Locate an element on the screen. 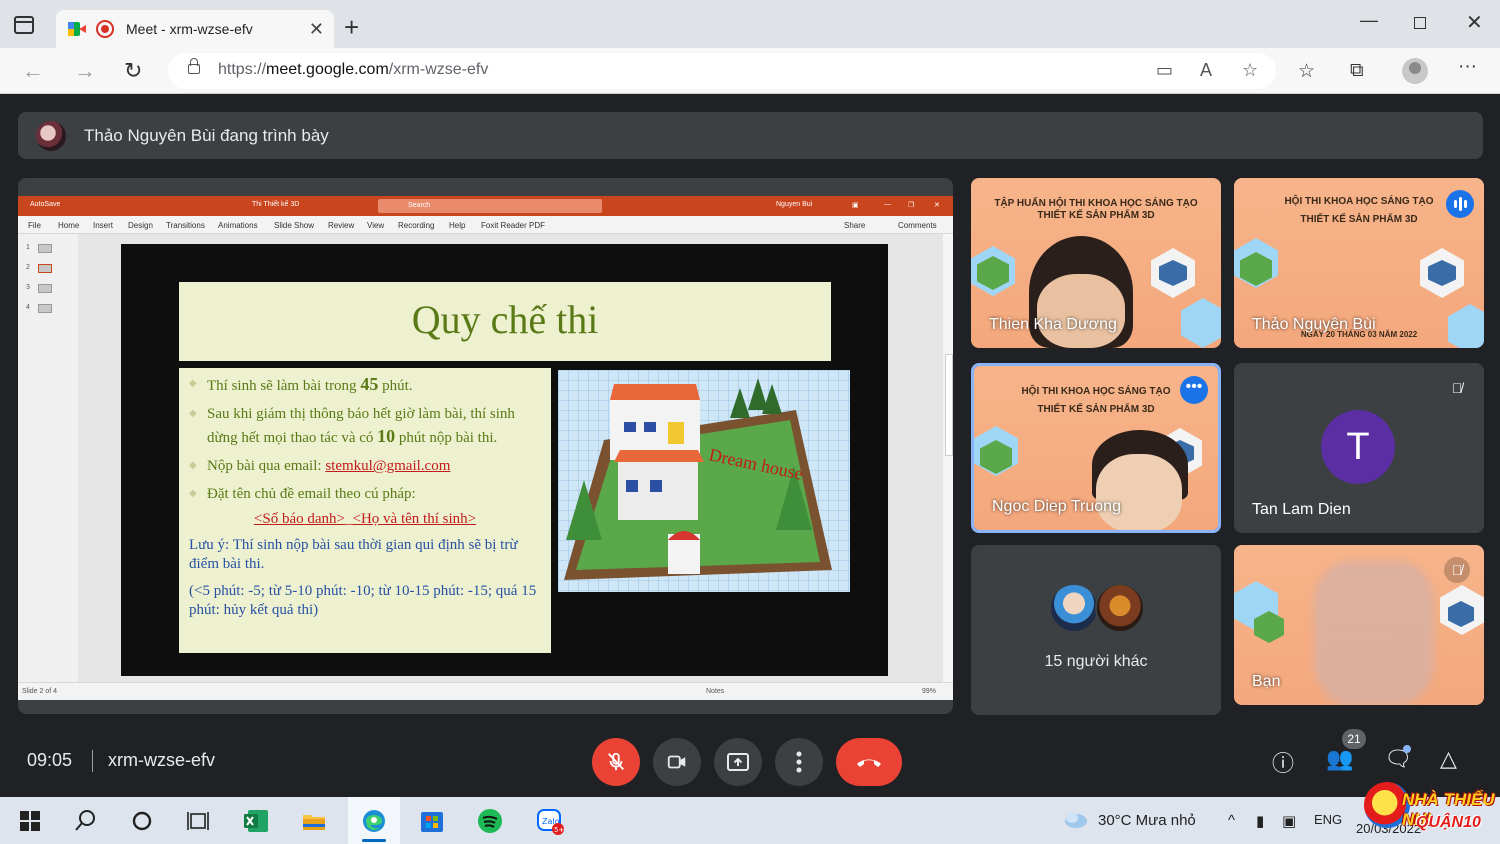 The image size is (1500, 844). ppt-comments-button: Comments is located at coordinates (917, 225).